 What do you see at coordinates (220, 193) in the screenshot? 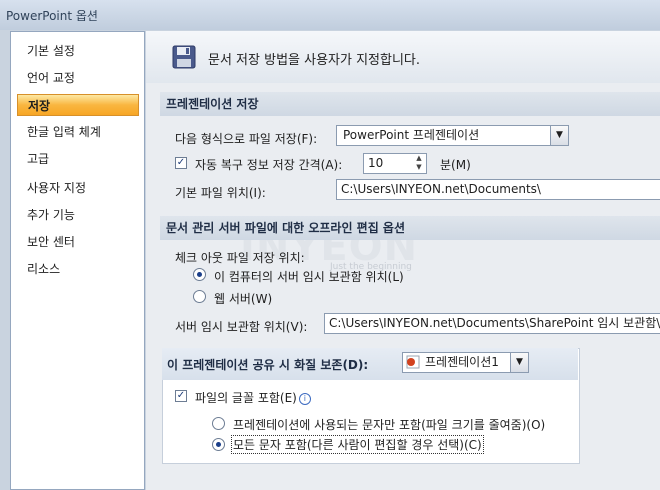
I see `default-location-label: 기본 파일 위치(I):` at bounding box center [220, 193].